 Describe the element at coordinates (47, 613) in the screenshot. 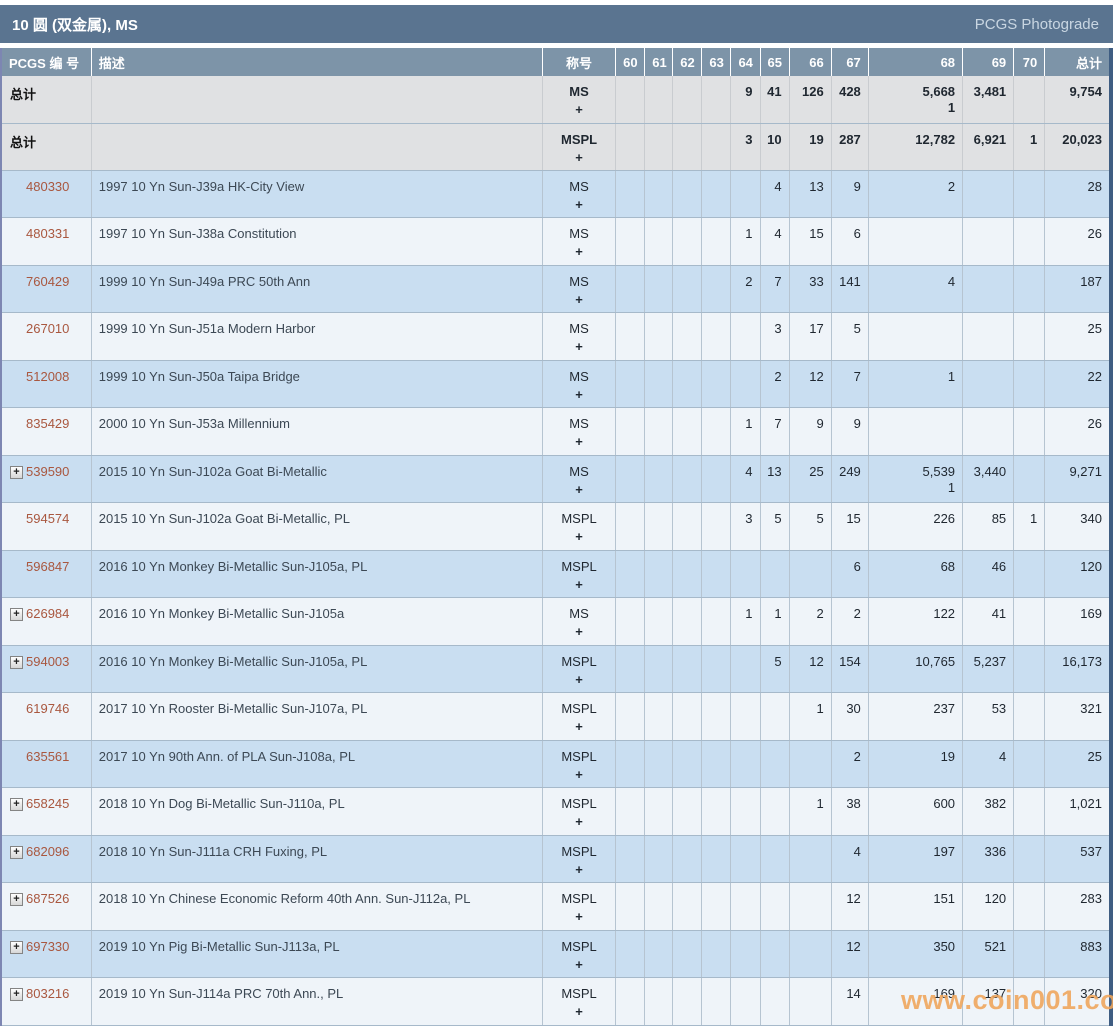

I see `pcgs-number-link: 626984` at that location.